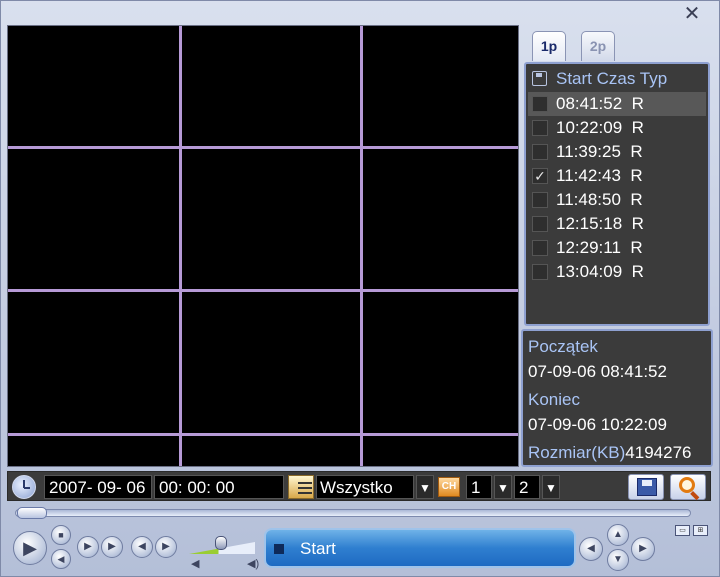 This screenshot has width=720, height=577. Describe the element at coordinates (540, 176) in the screenshot. I see `row-checkbox-checked: ✓` at that location.